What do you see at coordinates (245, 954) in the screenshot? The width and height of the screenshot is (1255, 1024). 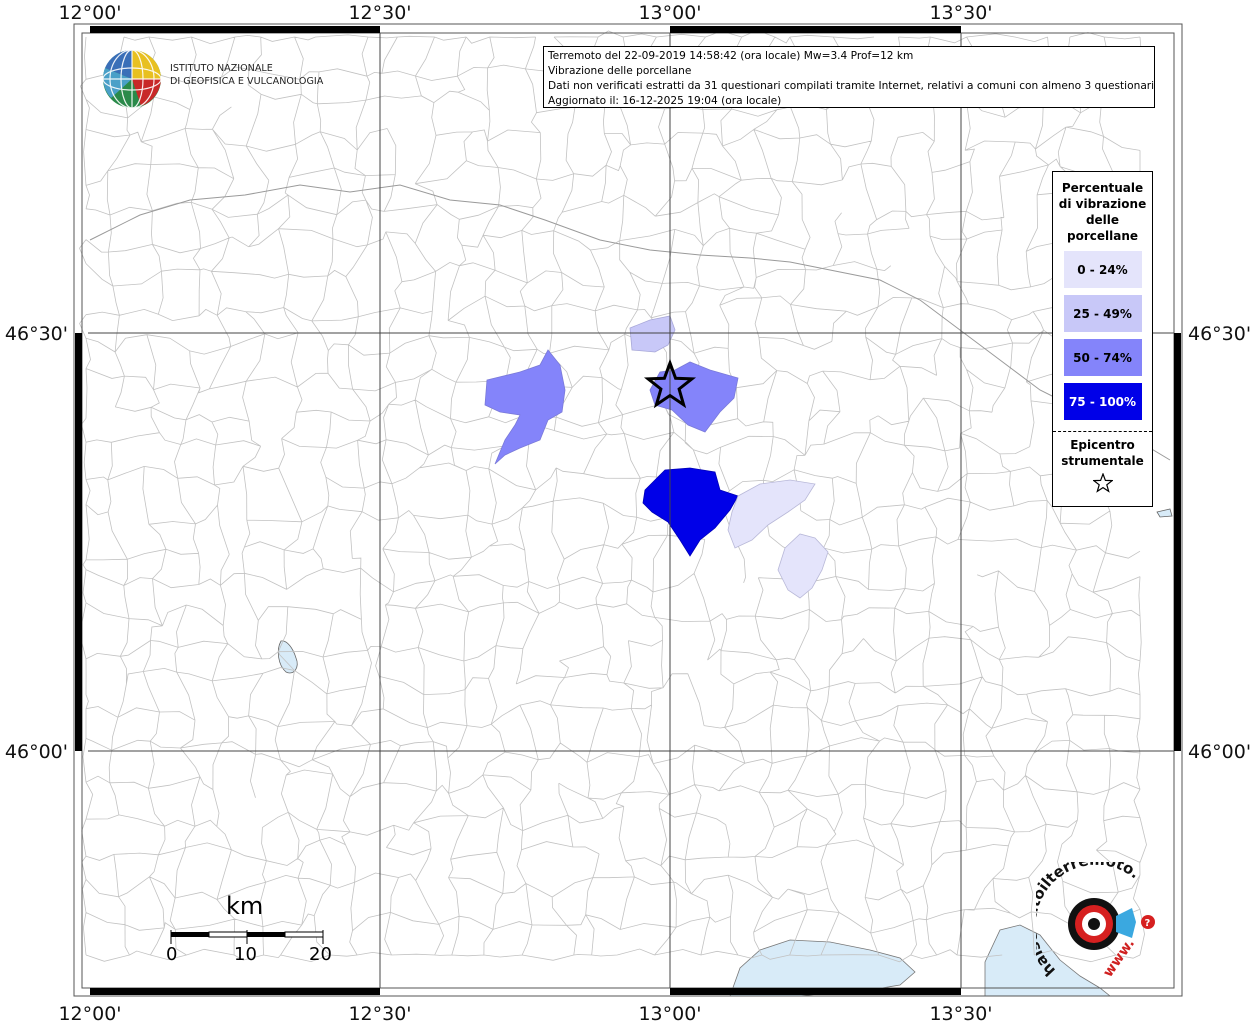 I see `scale-tick-10: 10` at bounding box center [245, 954].